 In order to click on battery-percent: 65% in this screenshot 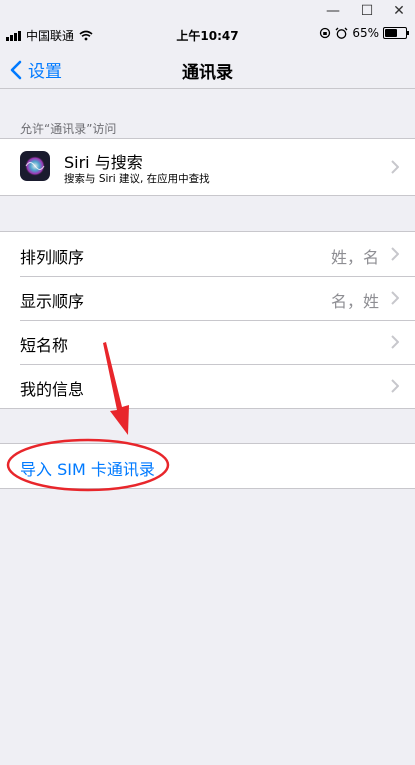, I will do `click(365, 33)`.